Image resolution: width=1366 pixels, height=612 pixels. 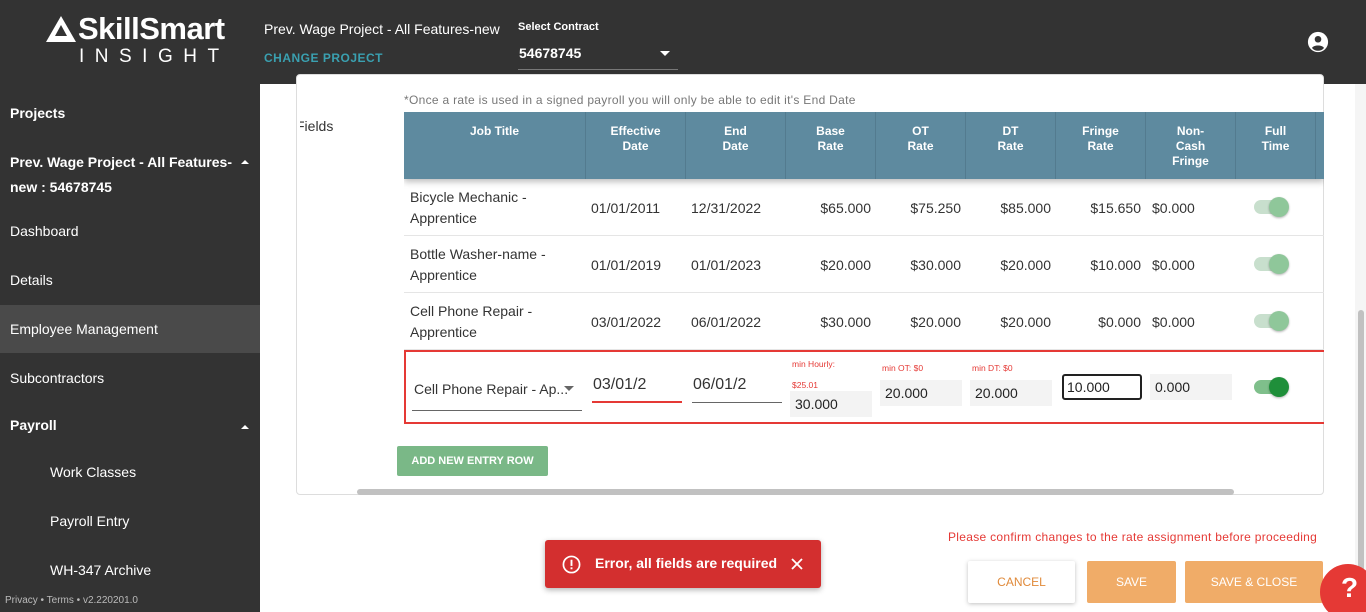 What do you see at coordinates (1115, 207) in the screenshot?
I see `cell-fringe-rate: $15.650` at bounding box center [1115, 207].